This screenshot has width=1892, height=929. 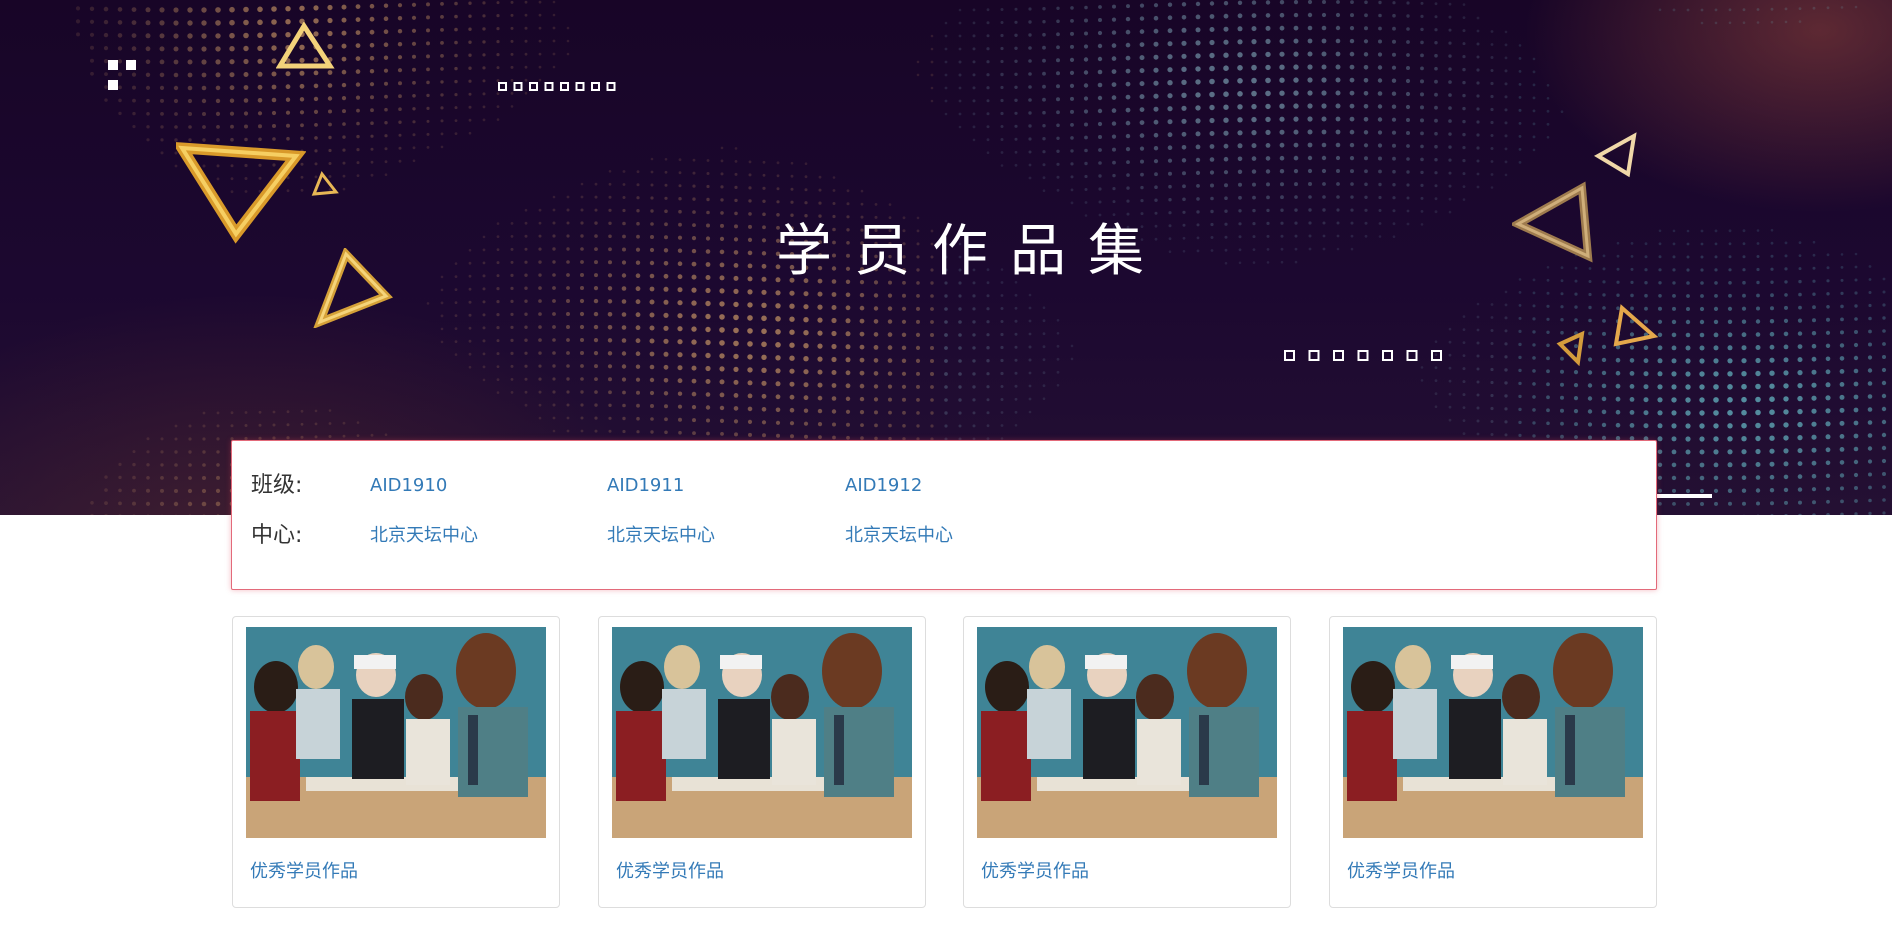 What do you see at coordinates (645, 486) in the screenshot?
I see `class-option-aid1911: AID1911` at bounding box center [645, 486].